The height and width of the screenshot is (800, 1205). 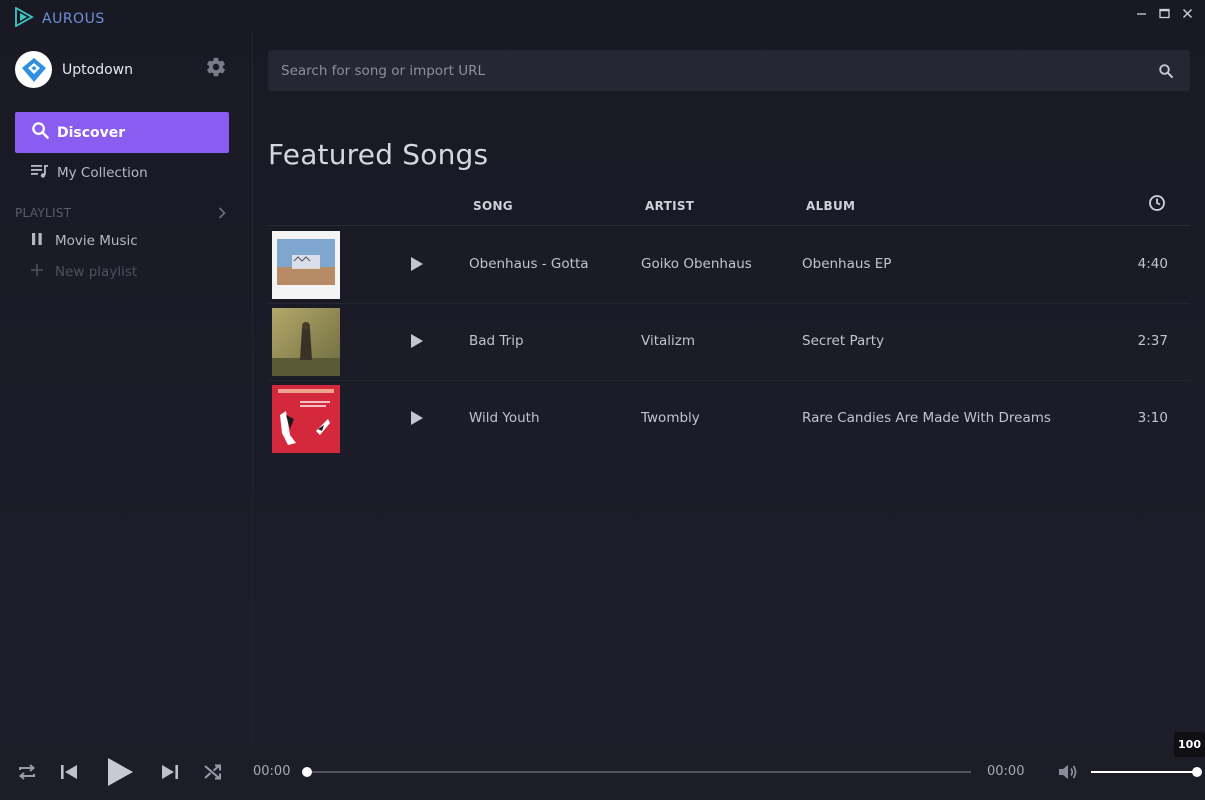 I want to click on current-time: 00:00, so click(x=272, y=771).